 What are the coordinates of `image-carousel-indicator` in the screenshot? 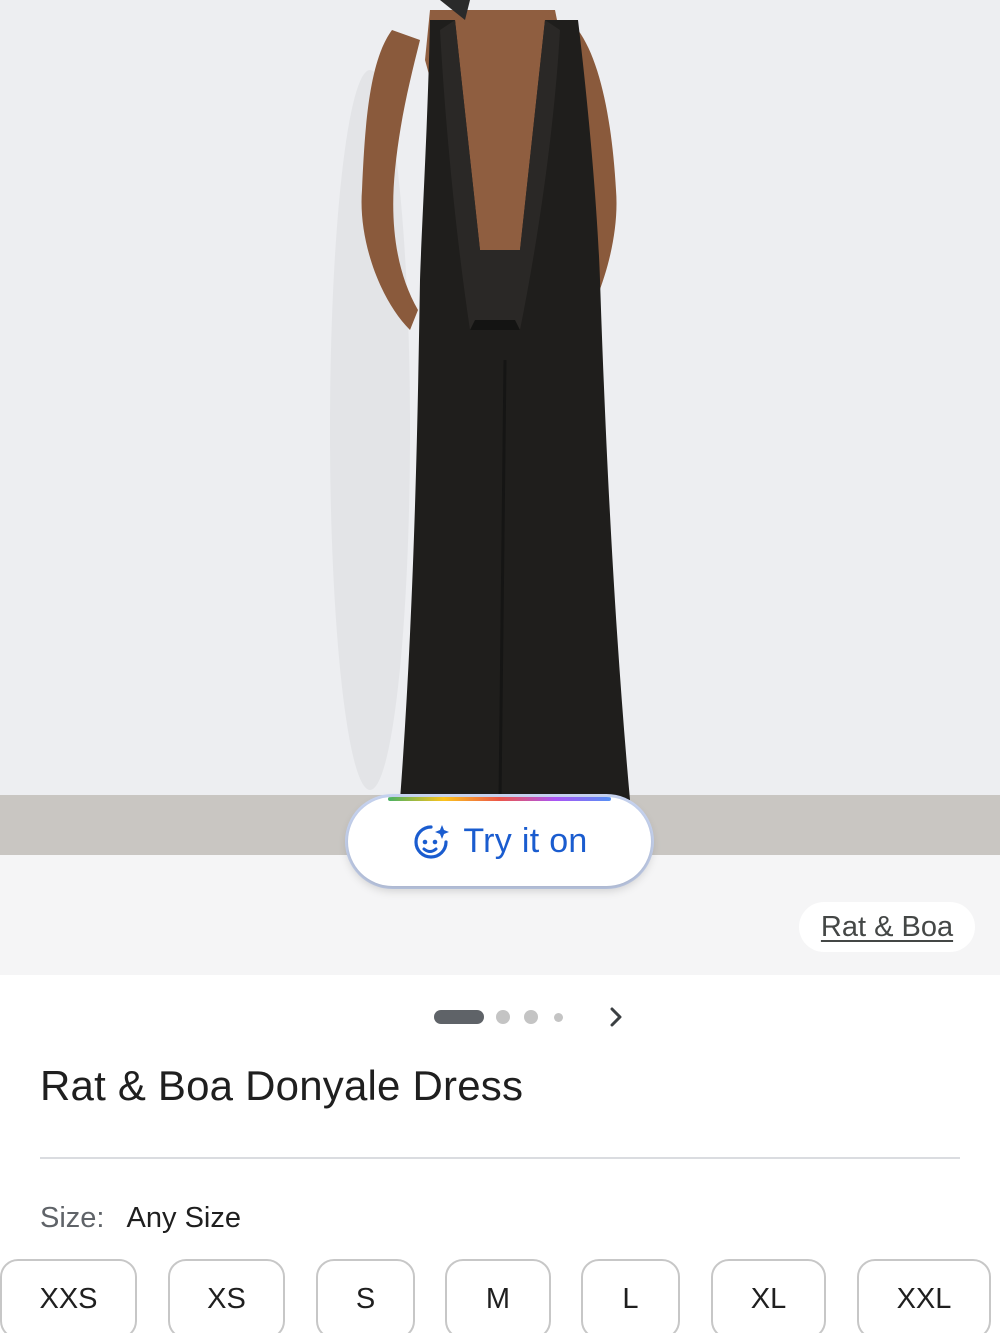 It's located at (500, 1016).